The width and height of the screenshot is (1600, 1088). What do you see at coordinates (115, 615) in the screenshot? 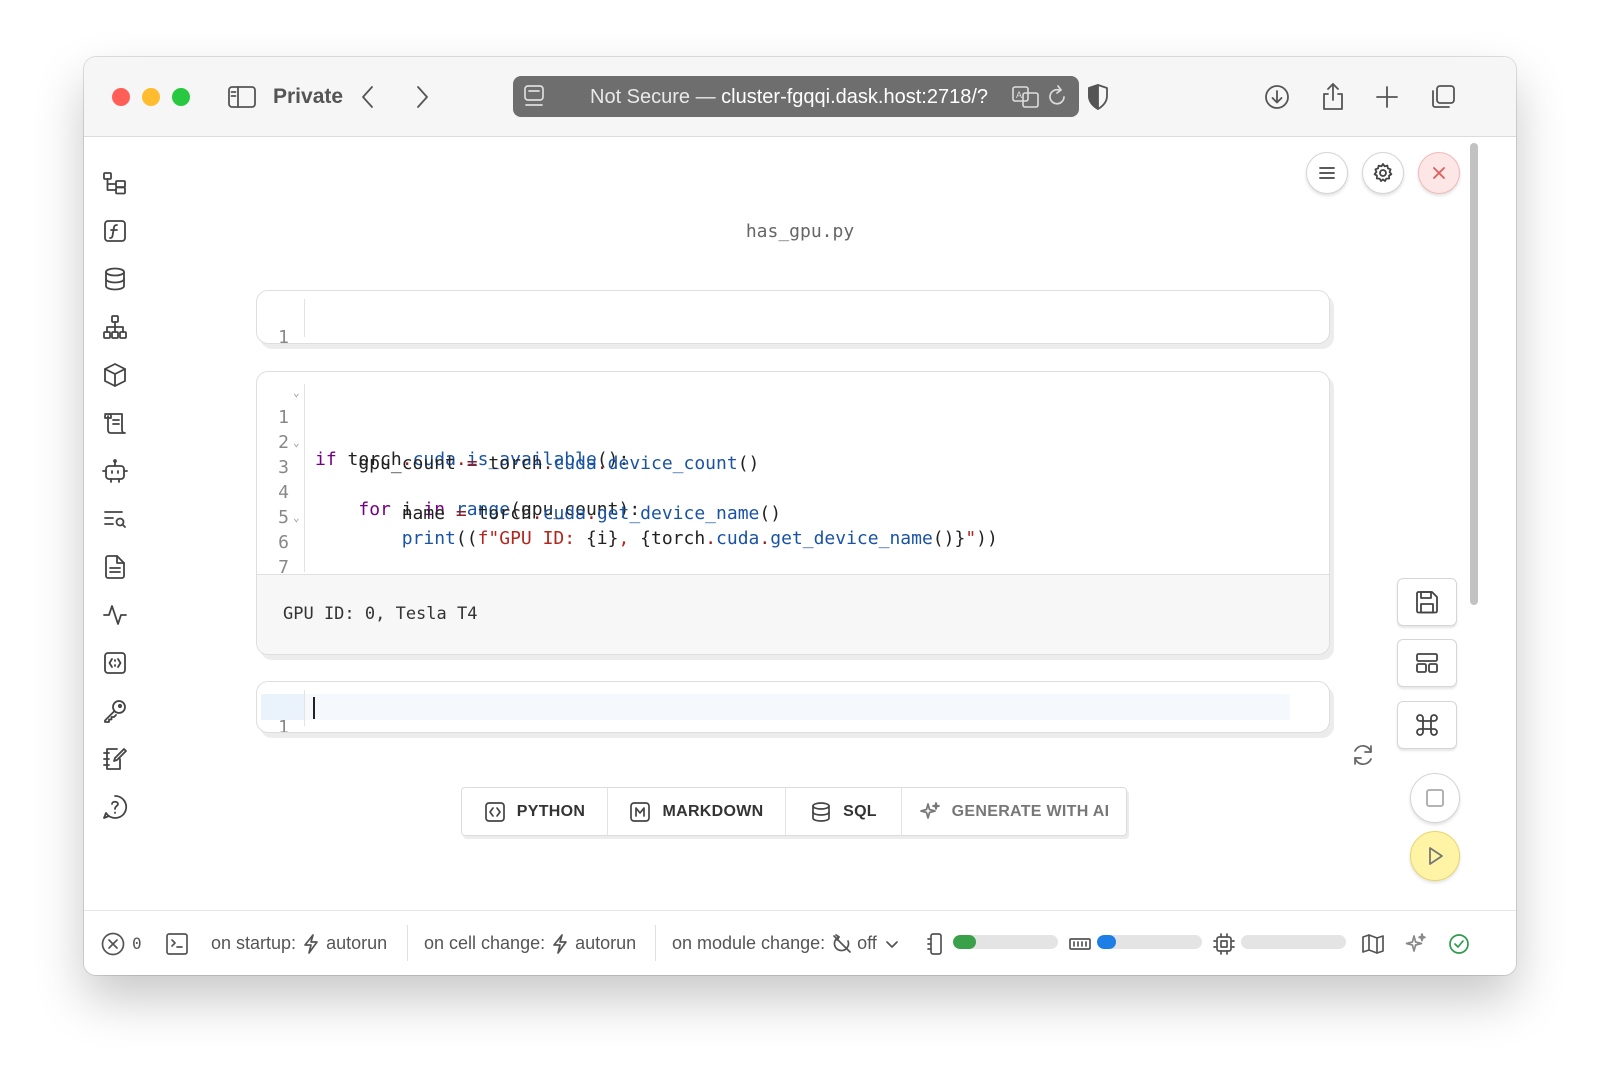
I see `activity-icon` at bounding box center [115, 615].